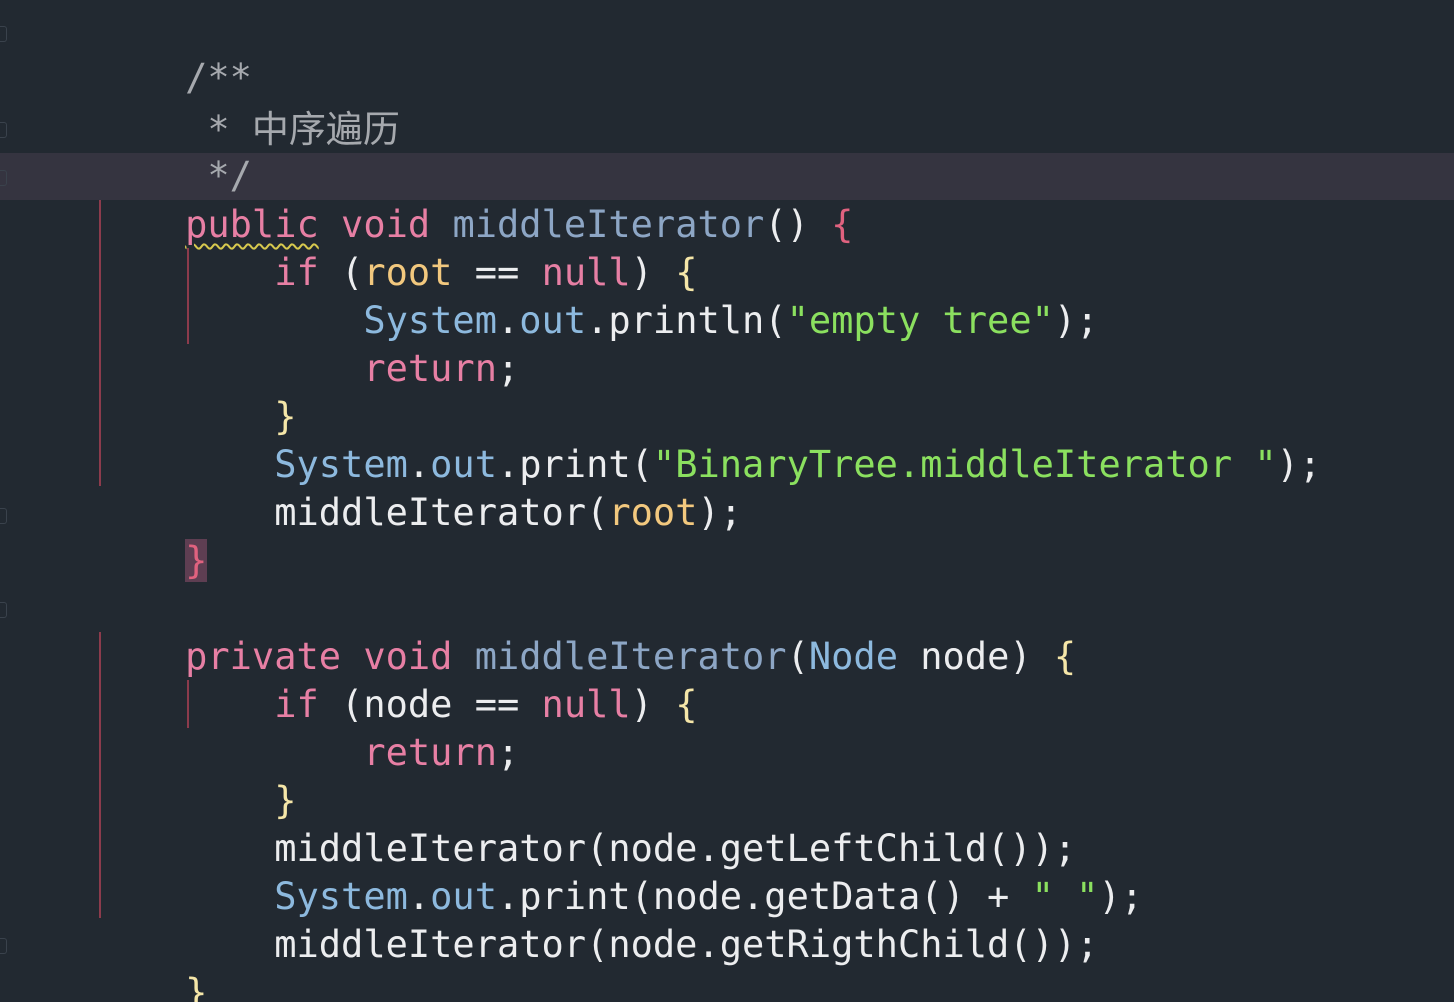  What do you see at coordinates (597, 295) in the screenshot?
I see `code-line: System.out.println("empty tree");` at bounding box center [597, 295].